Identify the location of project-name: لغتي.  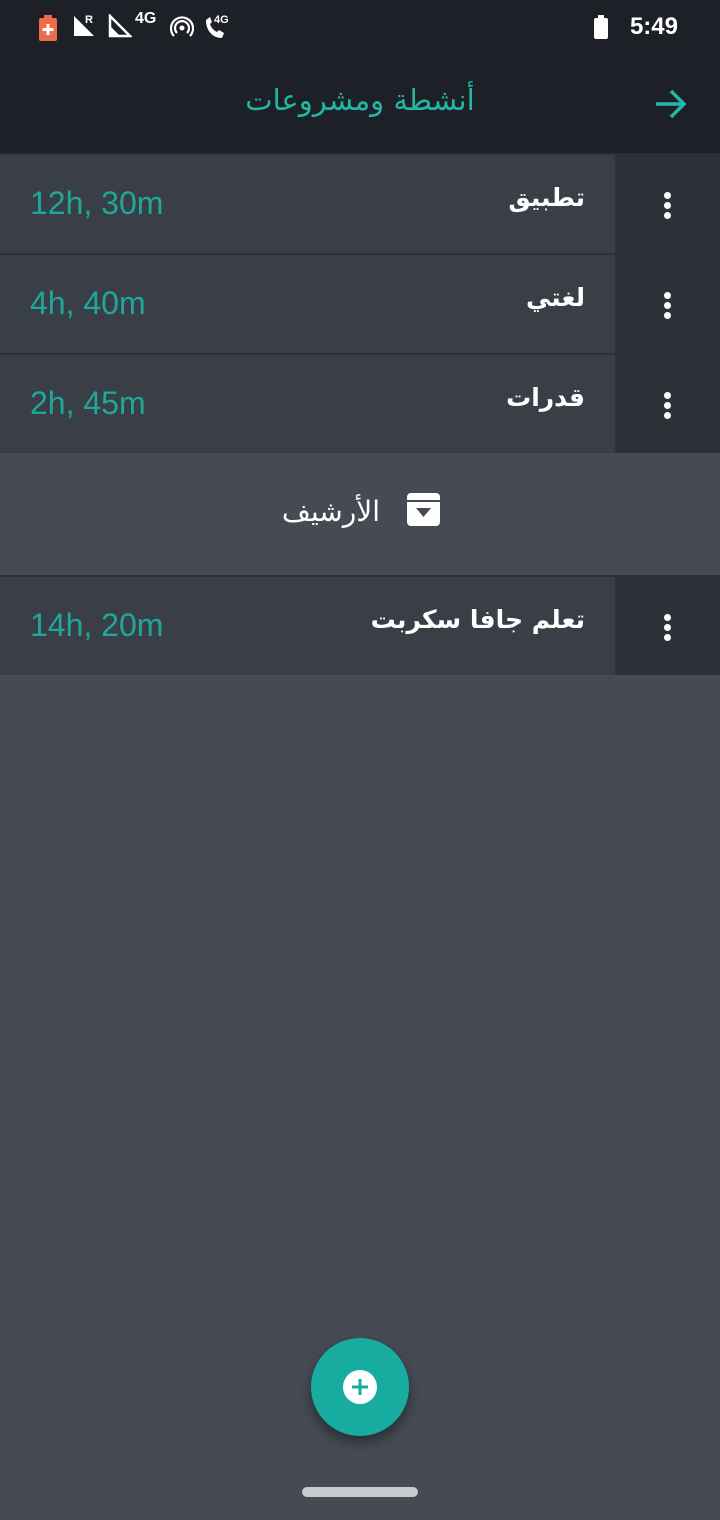
(555, 297).